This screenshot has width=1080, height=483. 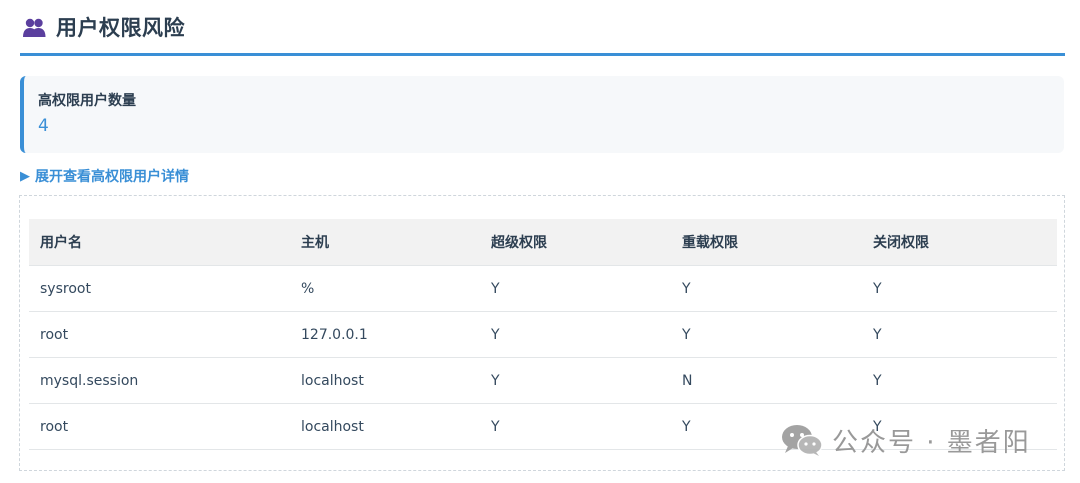 I want to click on table-header-row: 用户名 主机 超级权限 重载权限 关闭权限, so click(x=543, y=242).